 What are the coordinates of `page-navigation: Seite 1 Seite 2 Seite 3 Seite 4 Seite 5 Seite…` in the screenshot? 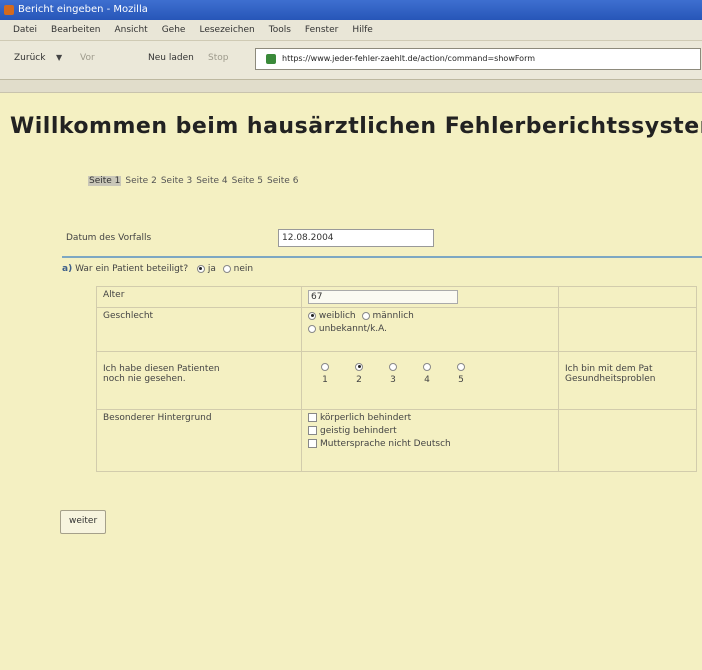 It's located at (195, 181).